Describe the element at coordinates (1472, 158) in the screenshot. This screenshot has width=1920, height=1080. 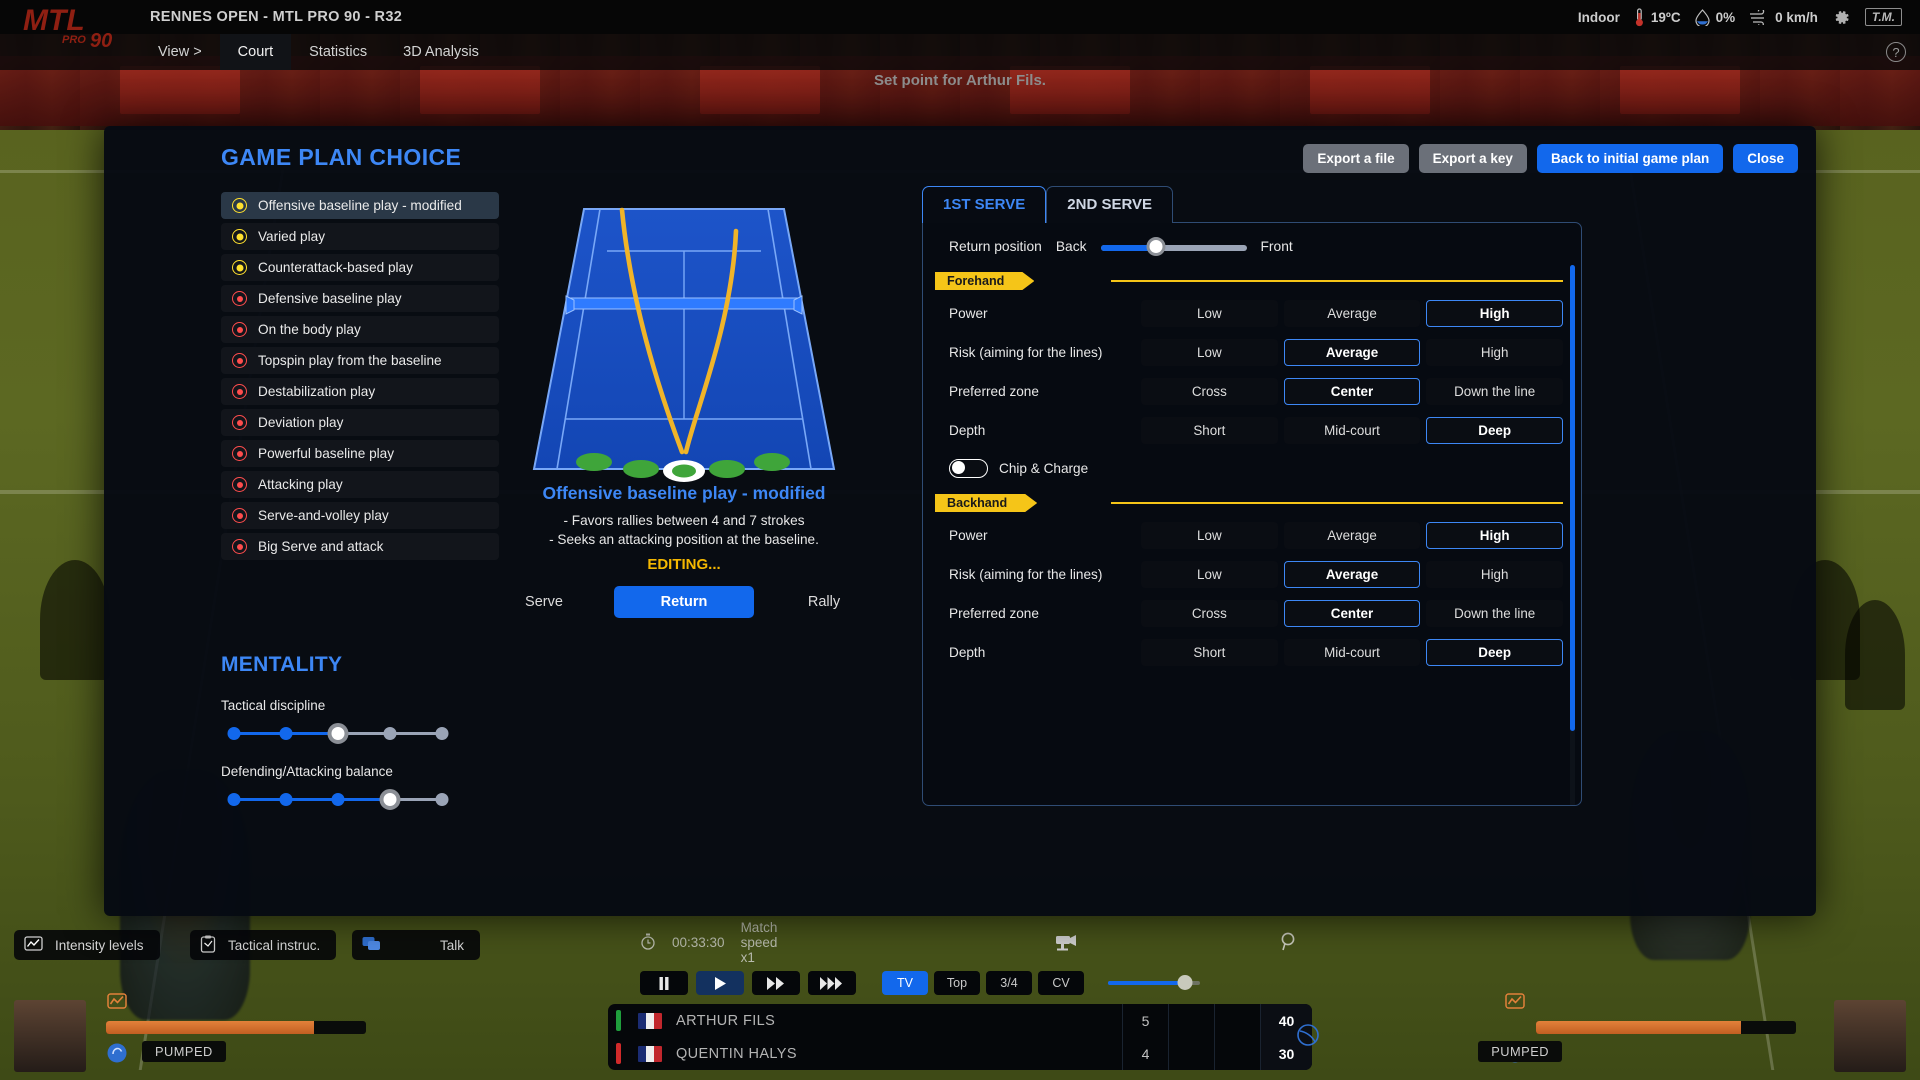
I see `export-key-button: Export a key` at that location.